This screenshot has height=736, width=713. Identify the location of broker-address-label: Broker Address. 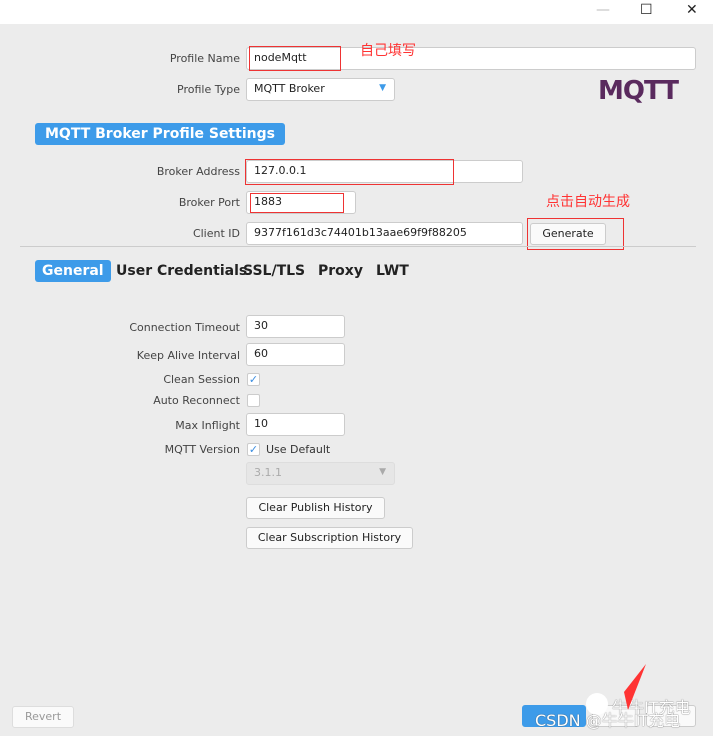
(198, 171).